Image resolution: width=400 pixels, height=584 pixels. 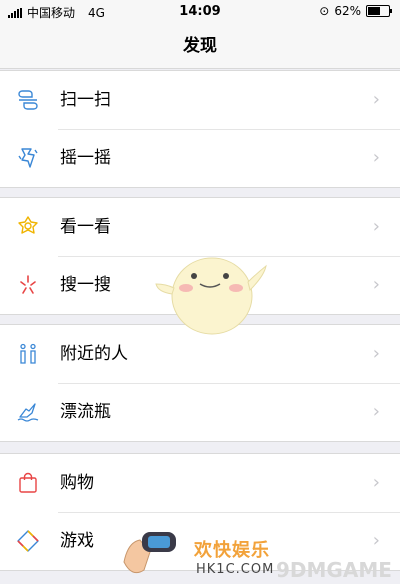 I want to click on watermark-site-cn: 欢快娱乐, so click(x=232, y=550).